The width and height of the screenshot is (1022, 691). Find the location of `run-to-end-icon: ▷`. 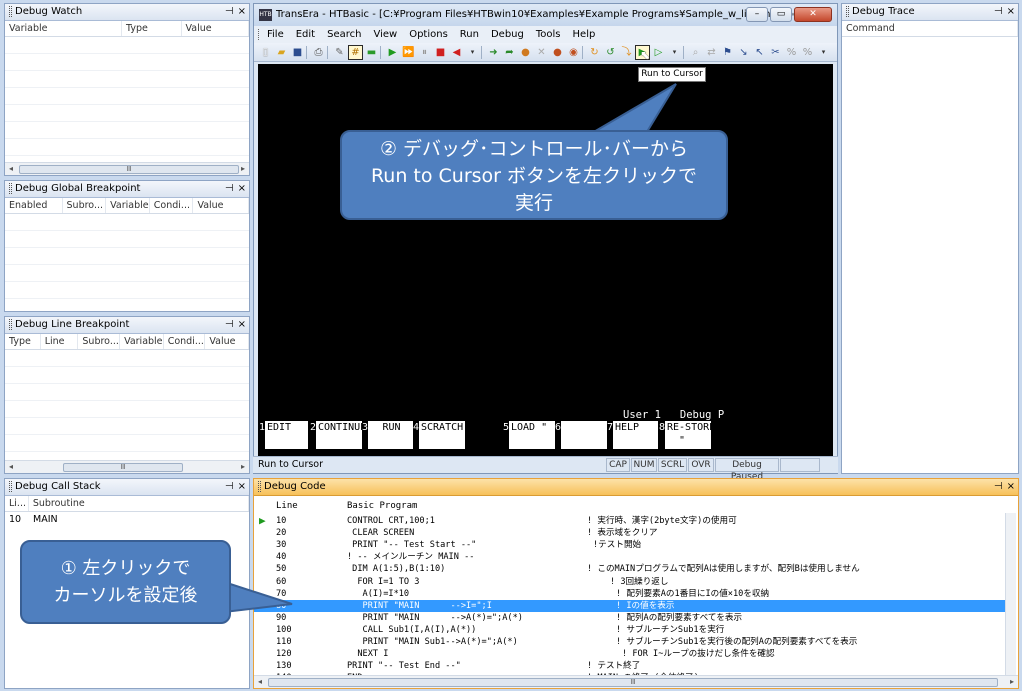

run-to-end-icon: ▷ is located at coordinates (658, 52).